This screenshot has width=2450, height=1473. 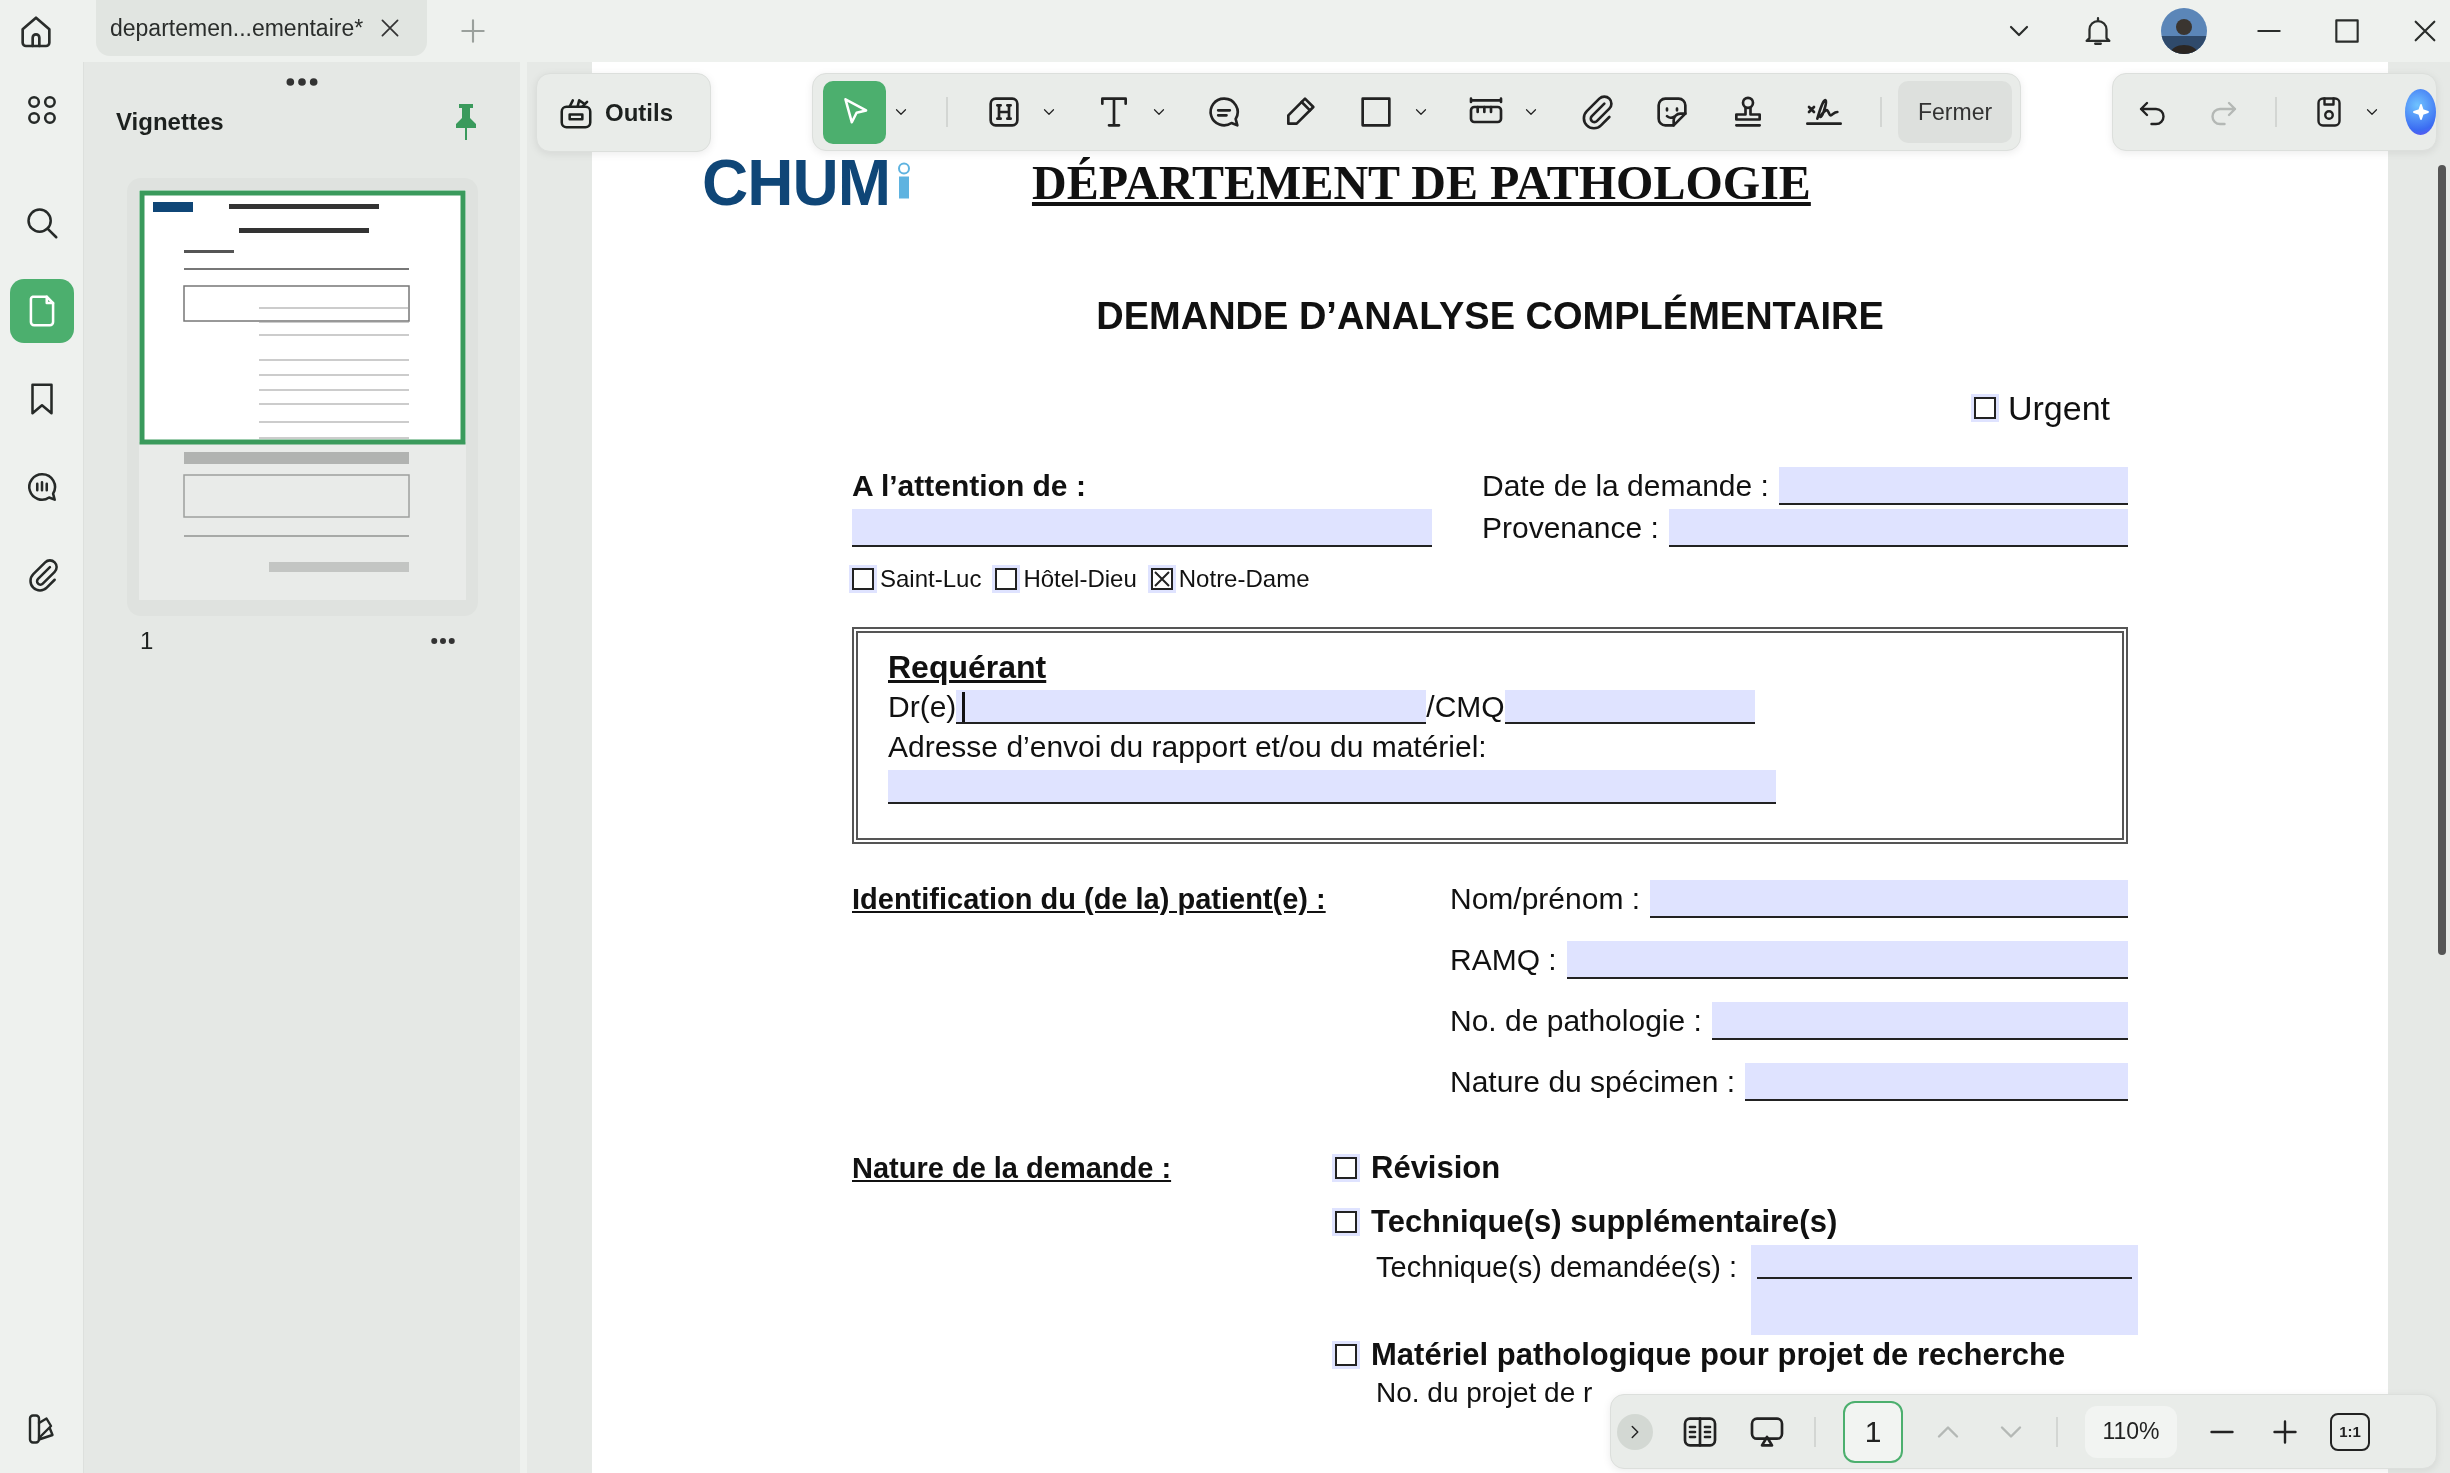 What do you see at coordinates (1955, 112) in the screenshot?
I see `close-button: Fermer` at bounding box center [1955, 112].